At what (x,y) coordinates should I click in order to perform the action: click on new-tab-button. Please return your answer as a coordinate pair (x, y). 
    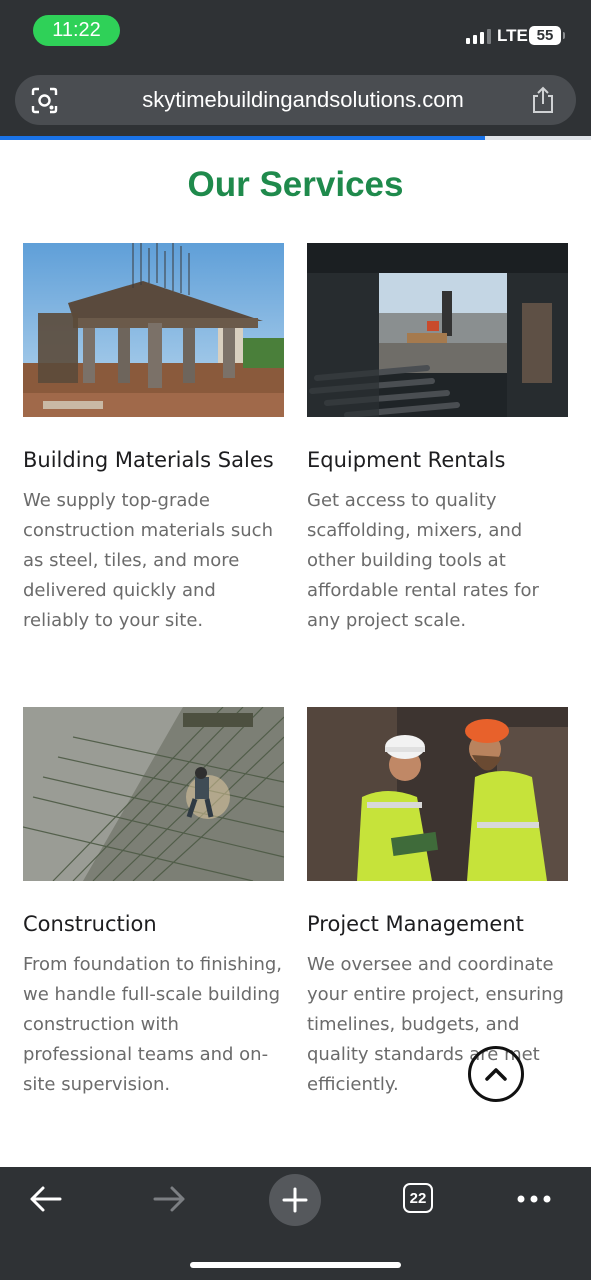
    Looking at the image, I should click on (295, 1200).